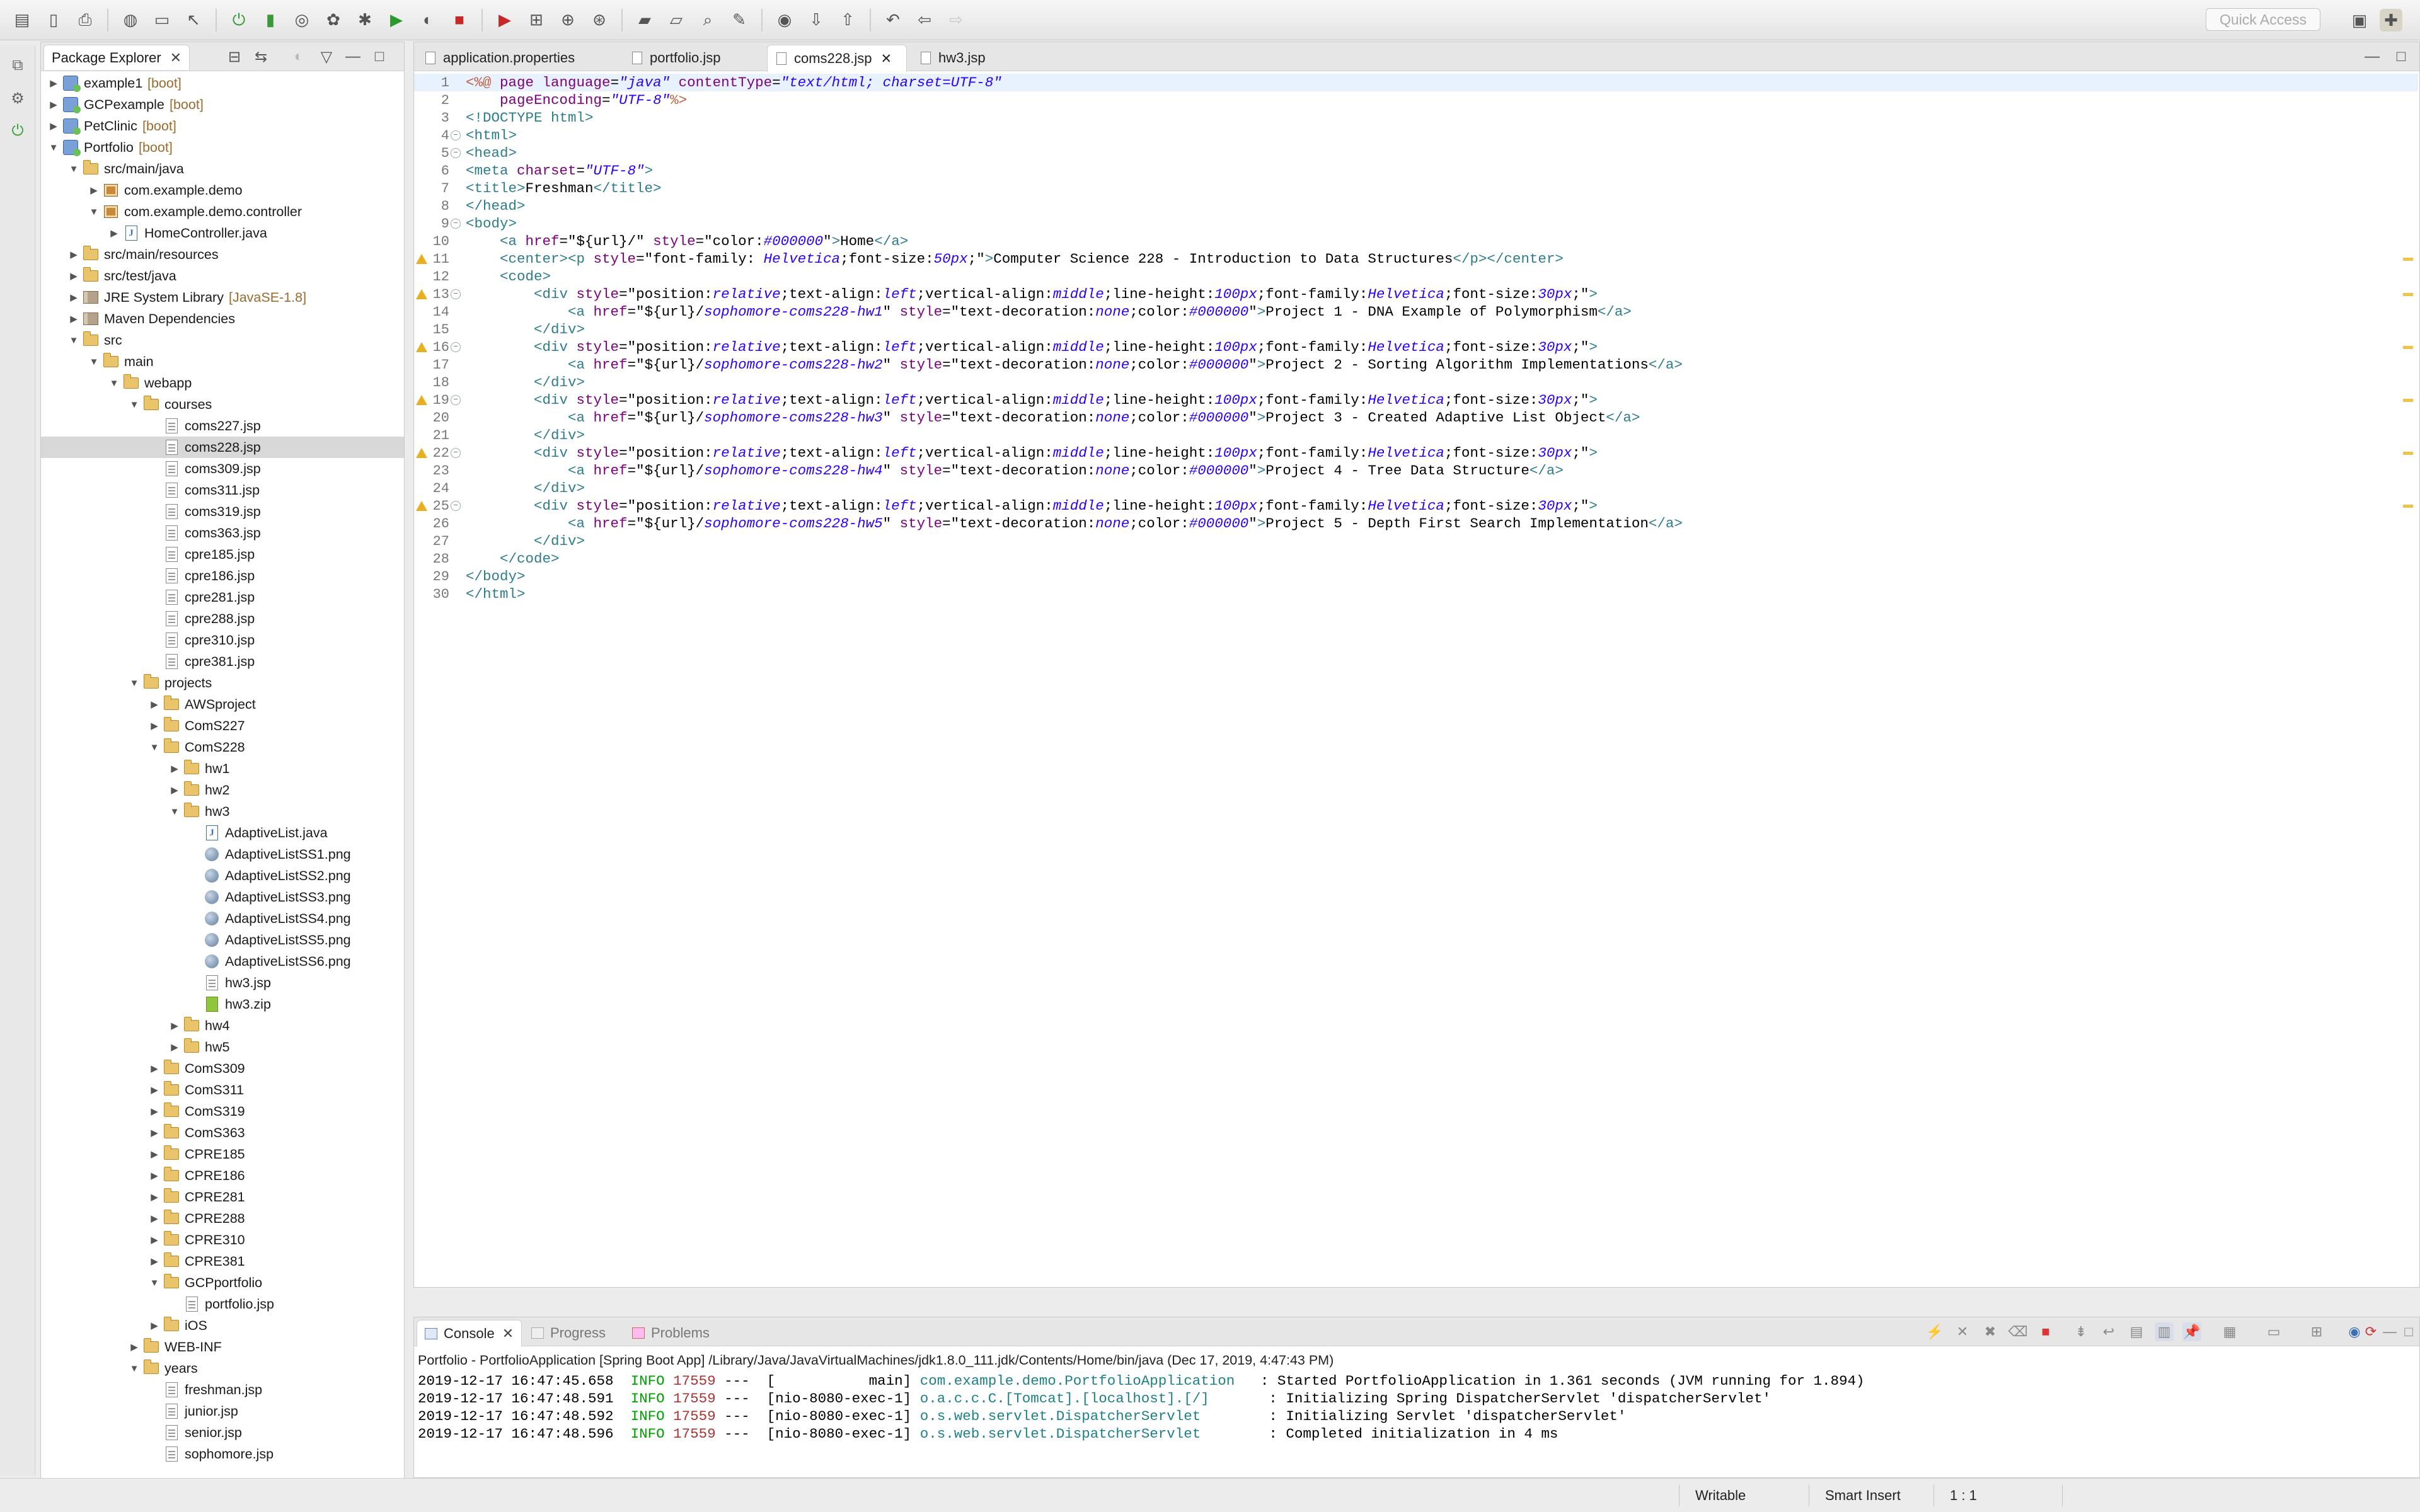 The image size is (2420, 1512). Describe the element at coordinates (270, 20) in the screenshot. I see `spring-boot-icon: ▮` at that location.